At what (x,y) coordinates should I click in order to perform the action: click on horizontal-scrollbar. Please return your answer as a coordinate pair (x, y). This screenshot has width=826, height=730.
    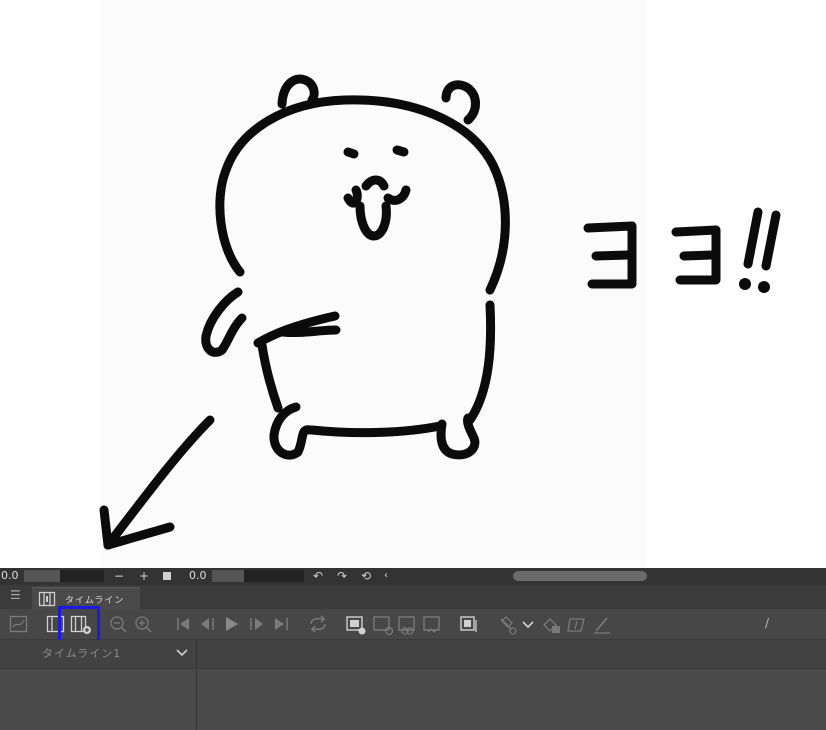
    Looking at the image, I should click on (580, 576).